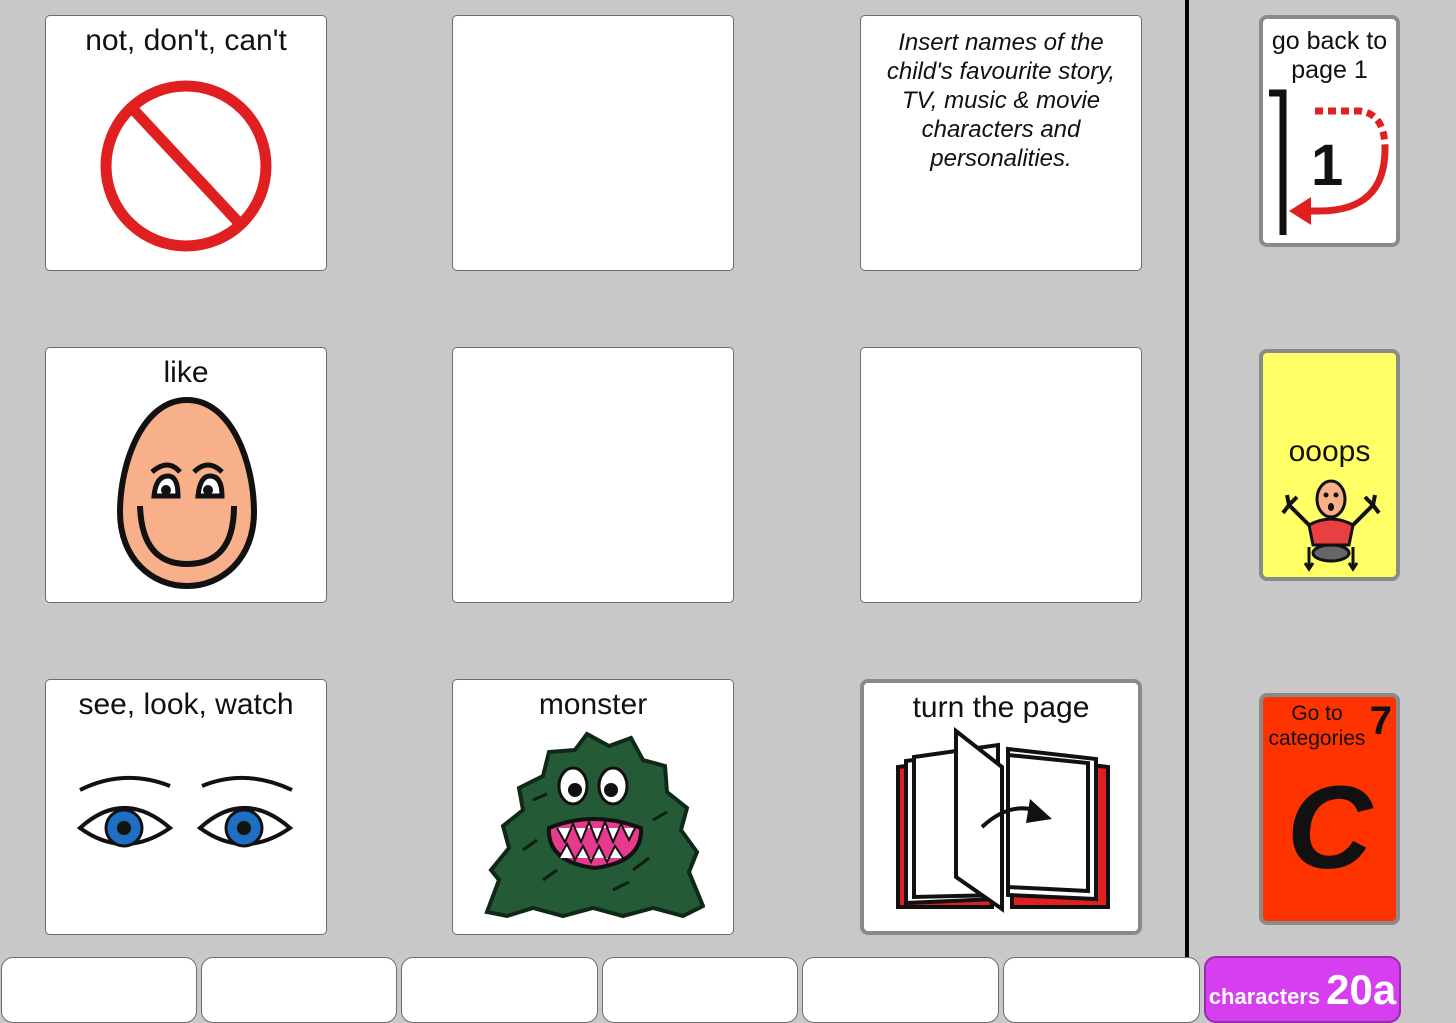  I want to click on go-back-label: go back to page 1, so click(1329, 55).